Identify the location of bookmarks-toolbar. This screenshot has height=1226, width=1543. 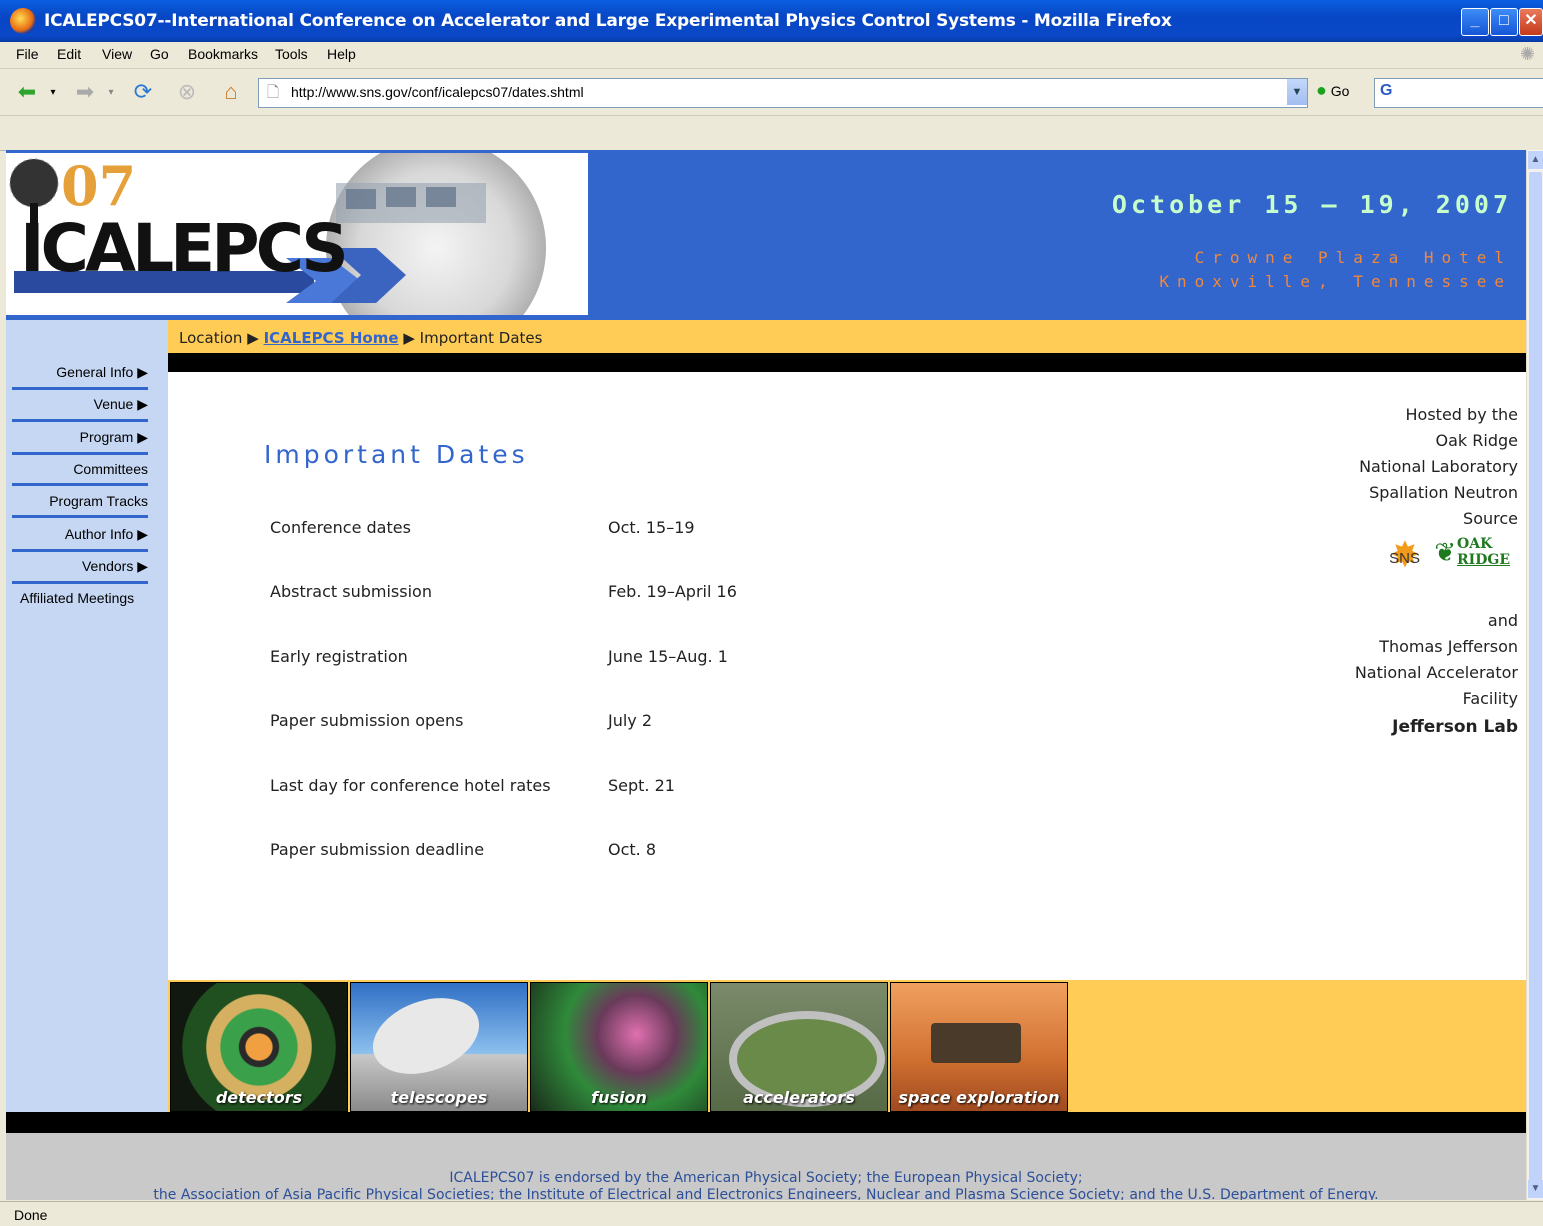
(771, 133).